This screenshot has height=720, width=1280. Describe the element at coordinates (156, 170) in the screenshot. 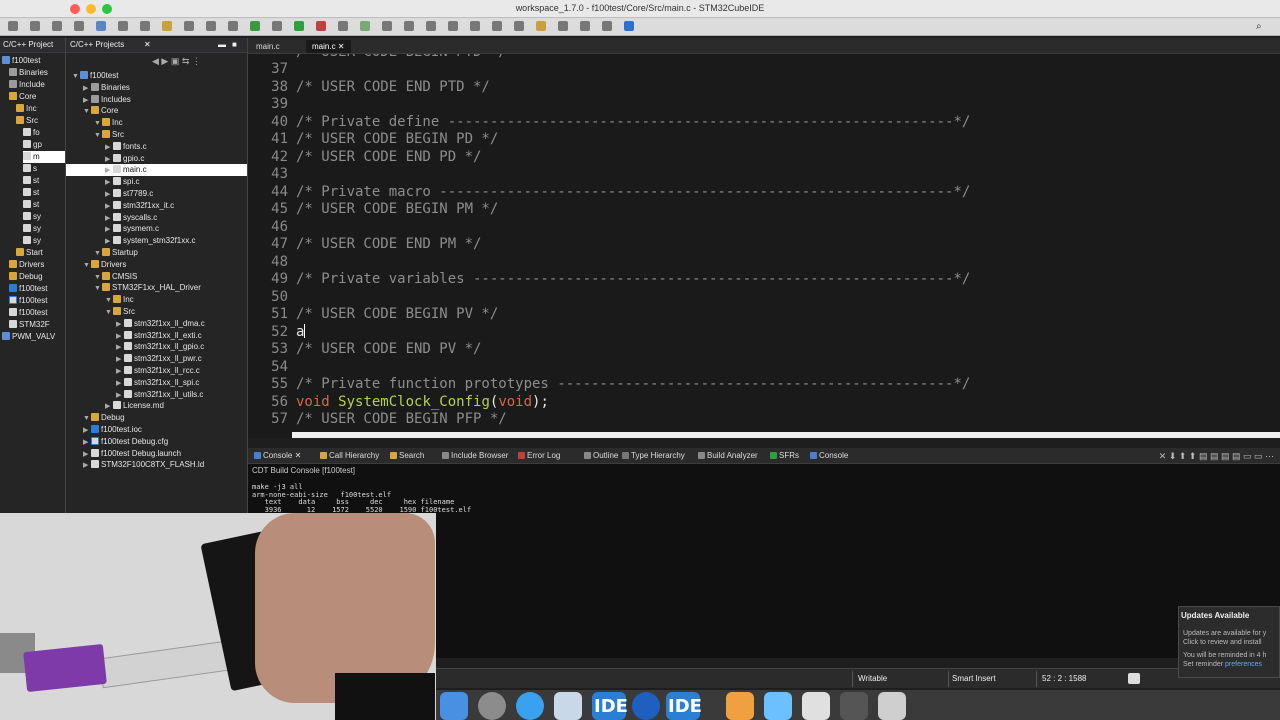

I see `tree-item: ▶ main.c` at that location.